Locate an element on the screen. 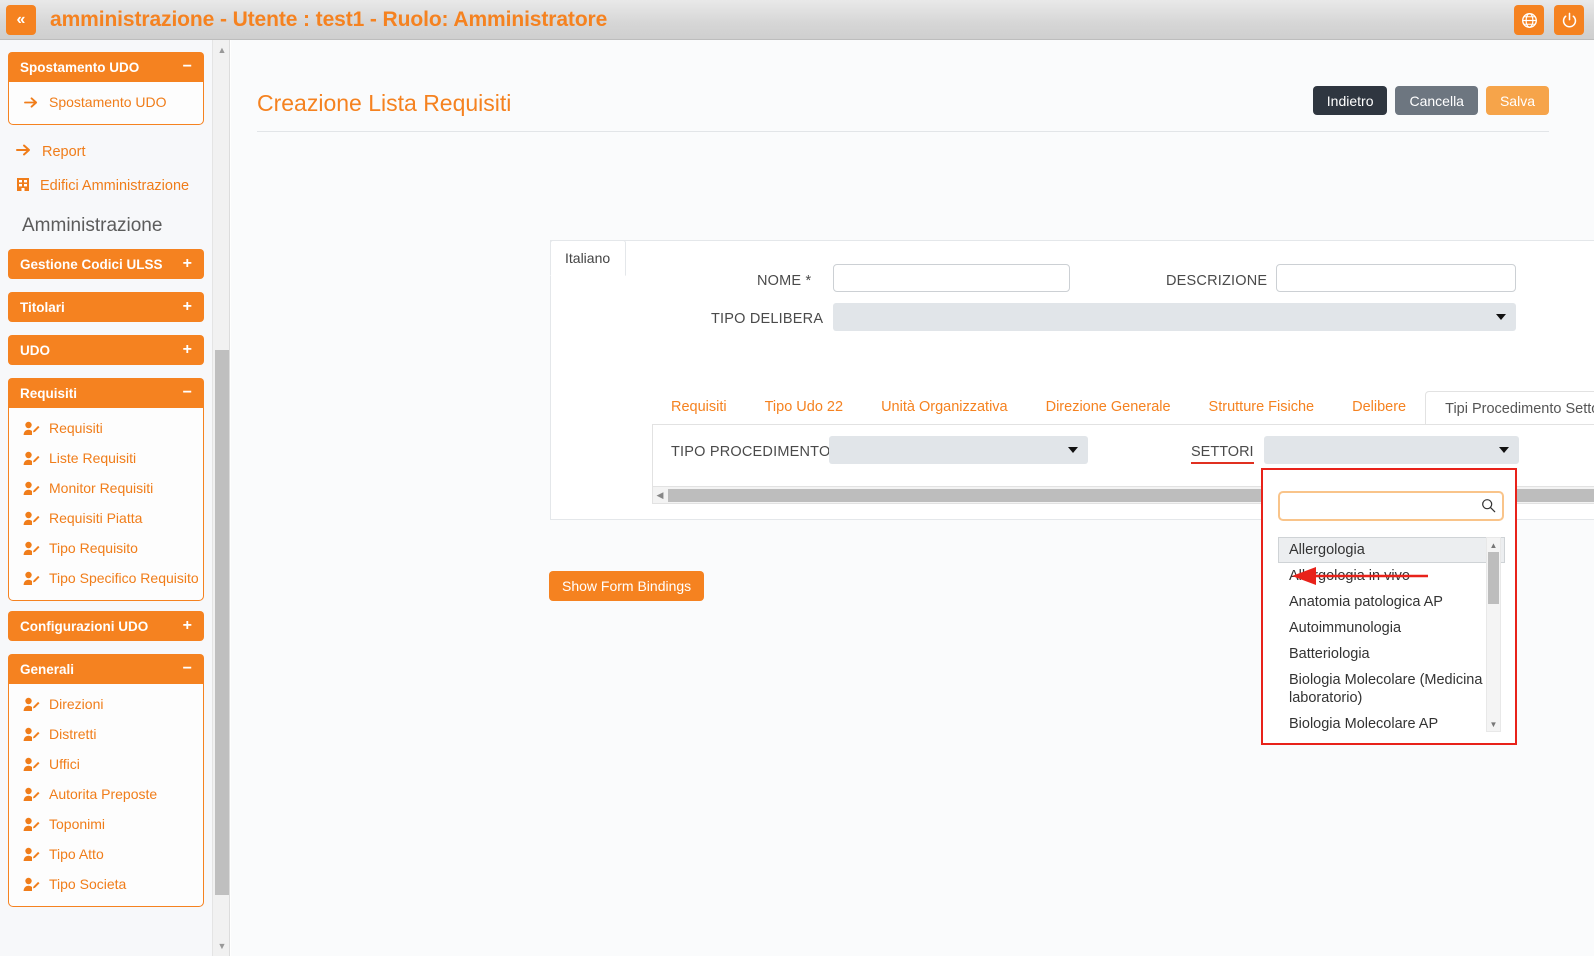  descrizione-input is located at coordinates (1396, 278).